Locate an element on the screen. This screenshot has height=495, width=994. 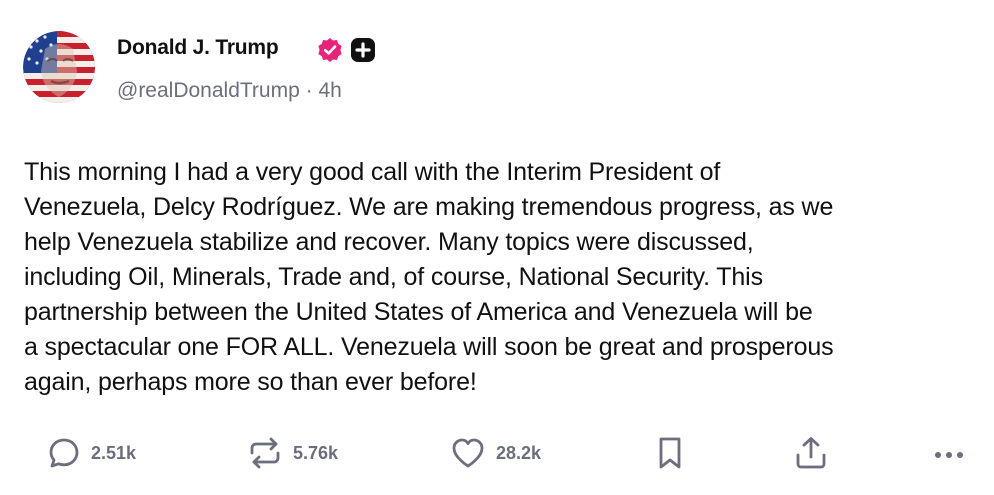
post-text-line: again, perhaps more so than ever before! is located at coordinates (250, 382).